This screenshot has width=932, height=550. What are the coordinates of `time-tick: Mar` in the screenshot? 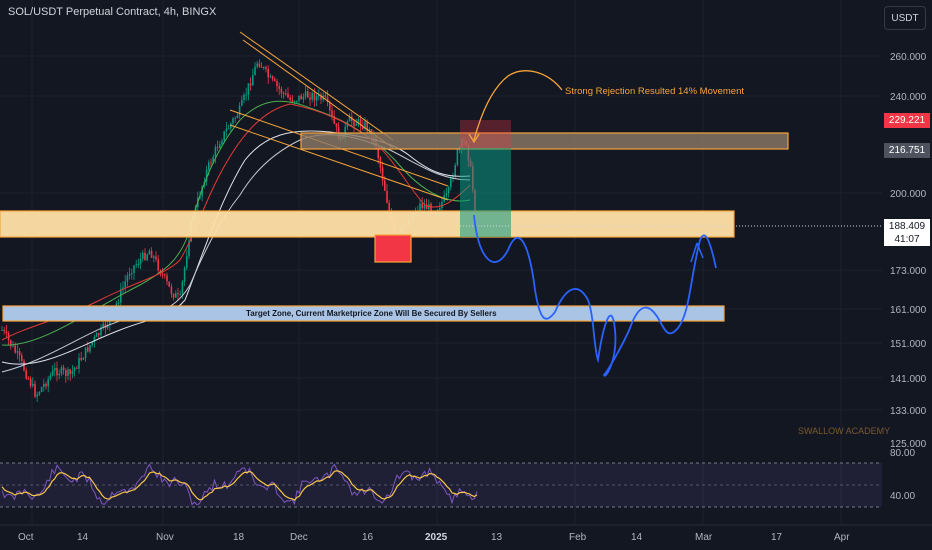 It's located at (704, 537).